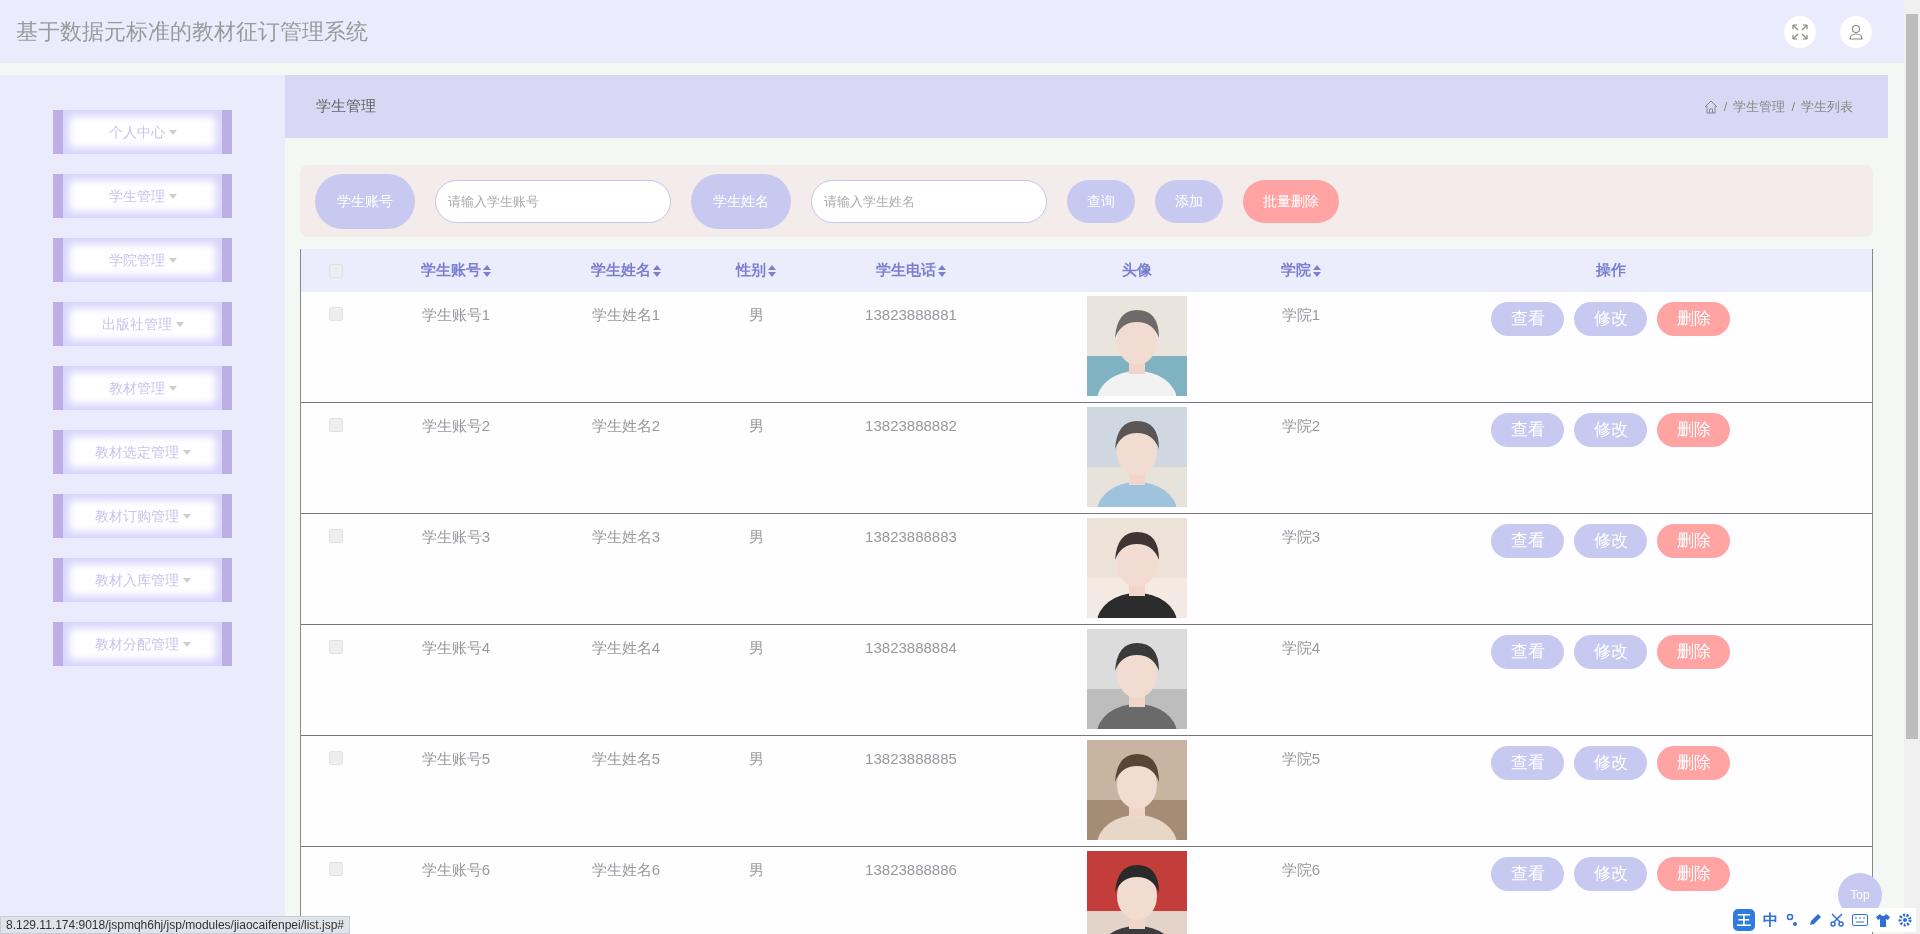 The height and width of the screenshot is (934, 1920). What do you see at coordinates (911, 759) in the screenshot?
I see `table-cell-text: 13823888885` at bounding box center [911, 759].